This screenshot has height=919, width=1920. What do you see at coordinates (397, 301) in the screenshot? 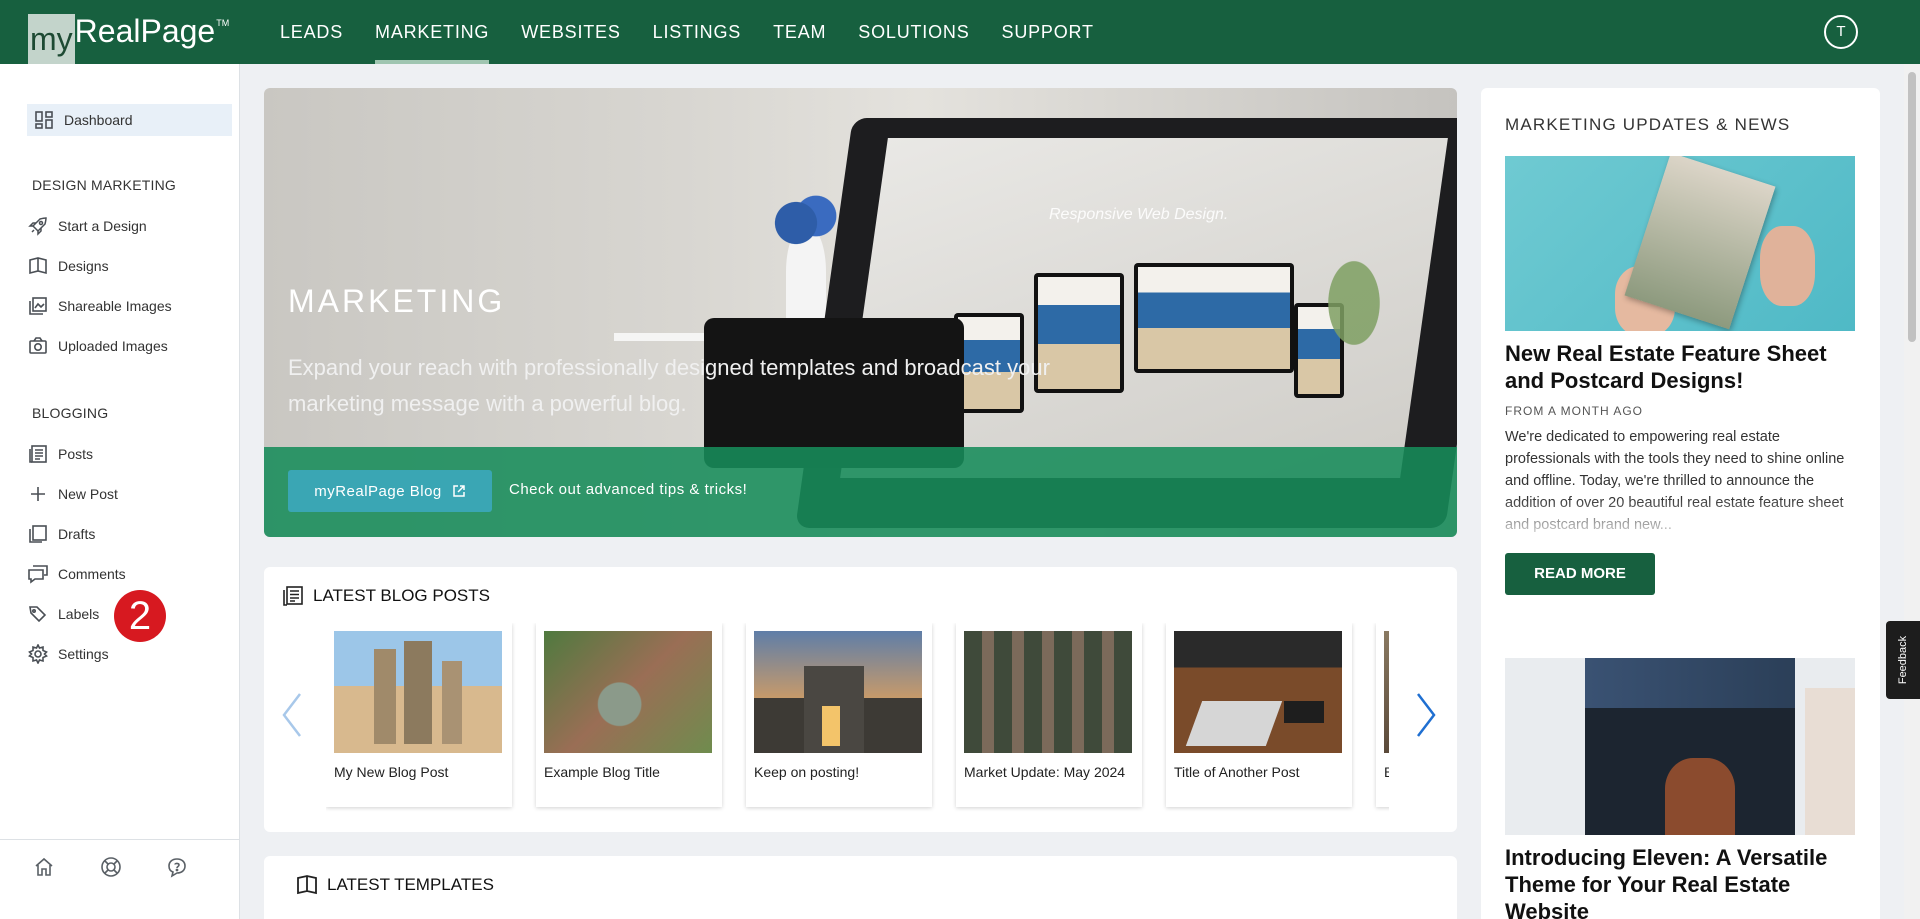
I see `hero-title: MARKETING` at bounding box center [397, 301].